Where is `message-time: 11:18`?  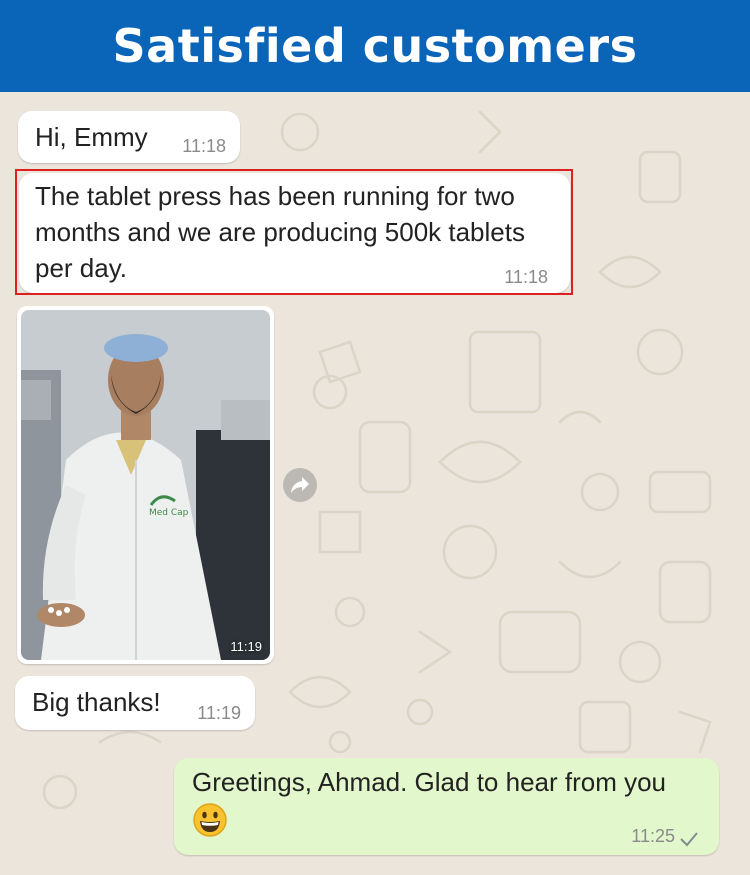
message-time: 11:18 is located at coordinates (204, 146).